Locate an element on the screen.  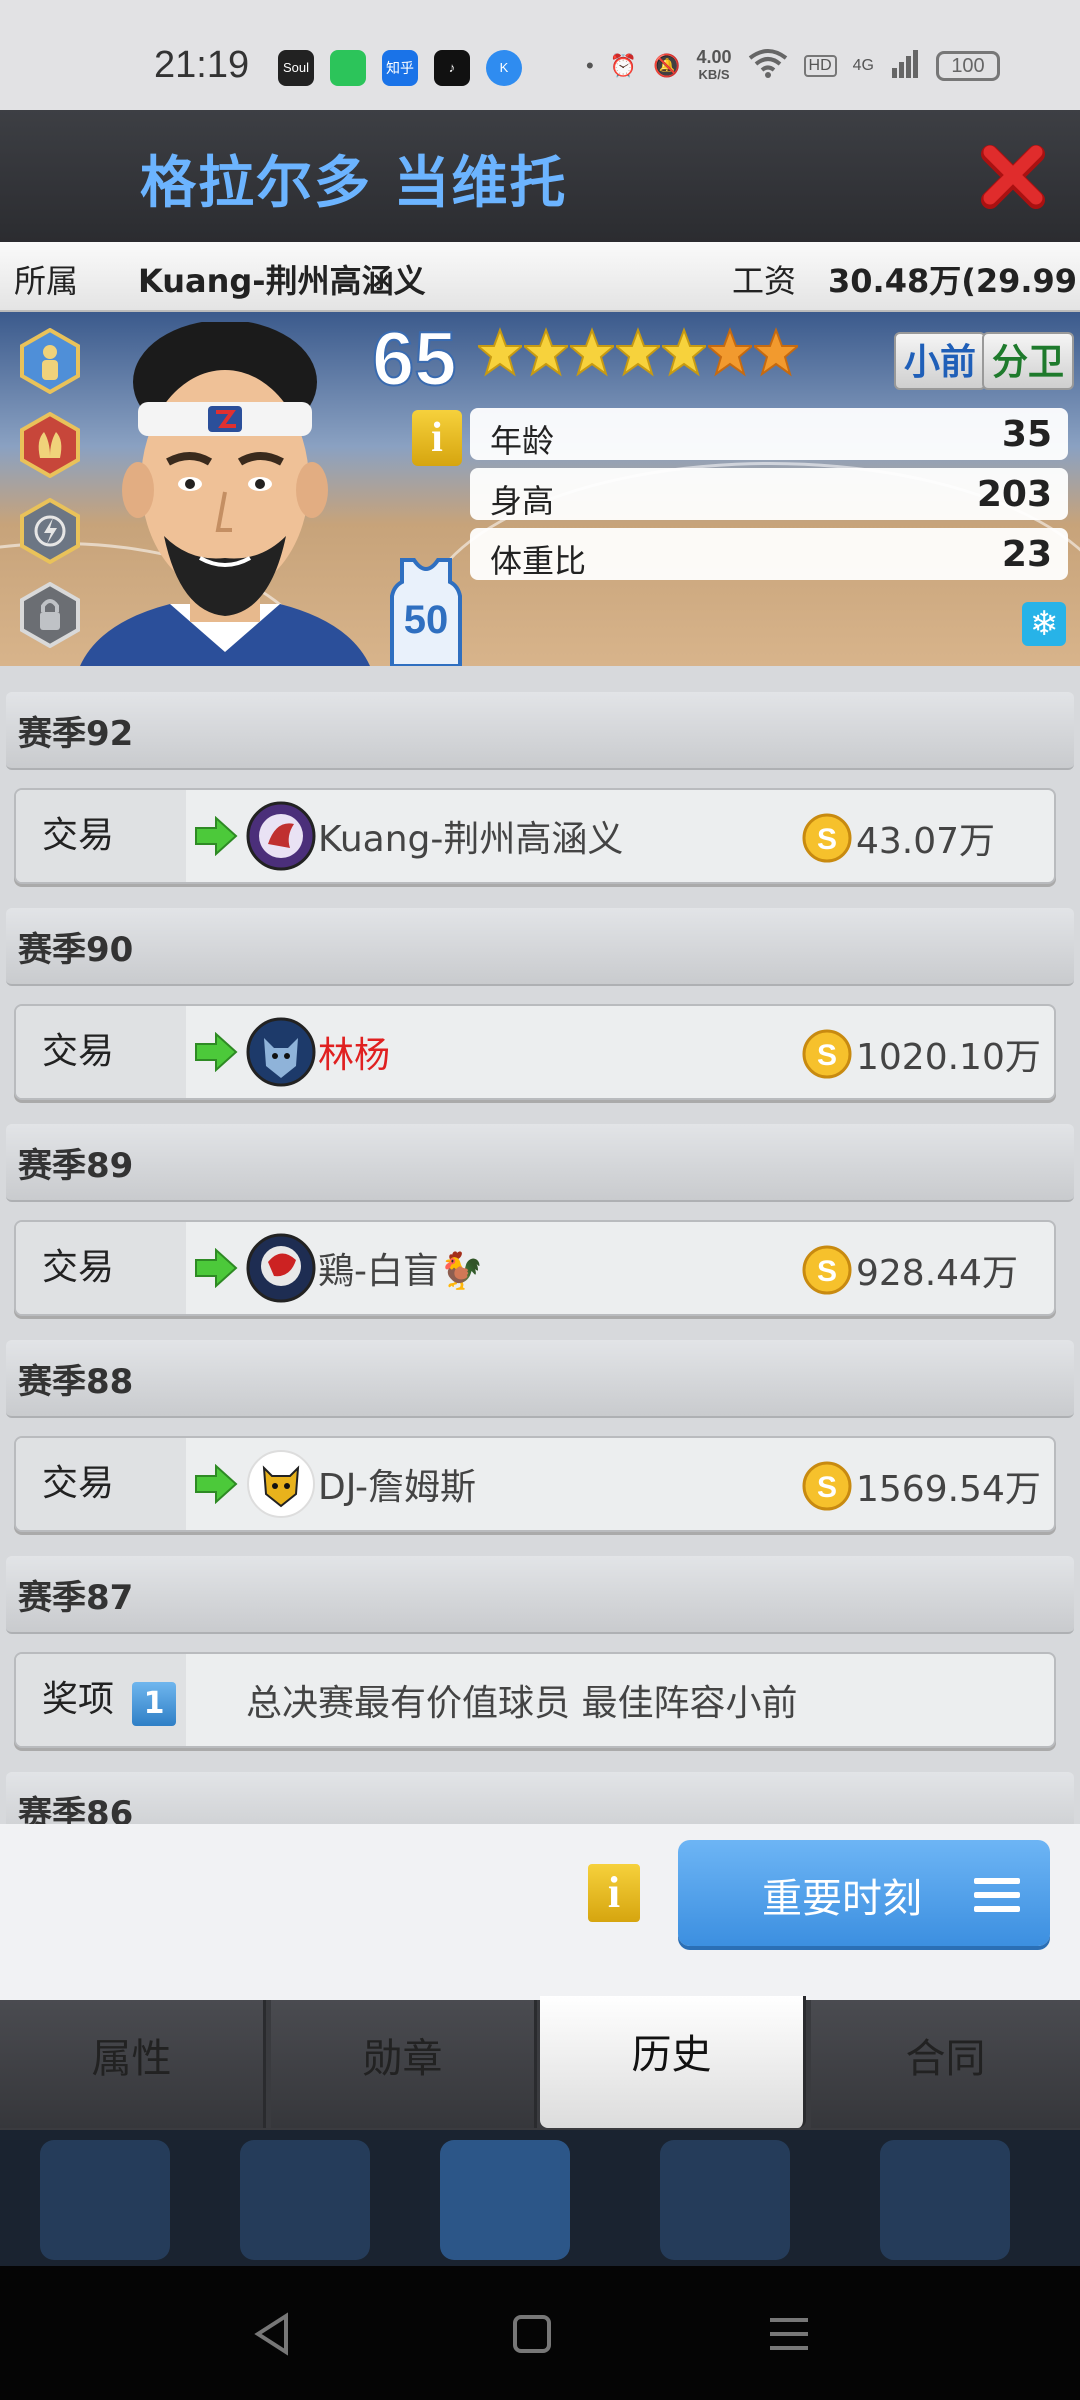
team-name: 鶏-白盲🐓 is located at coordinates (401, 1271).